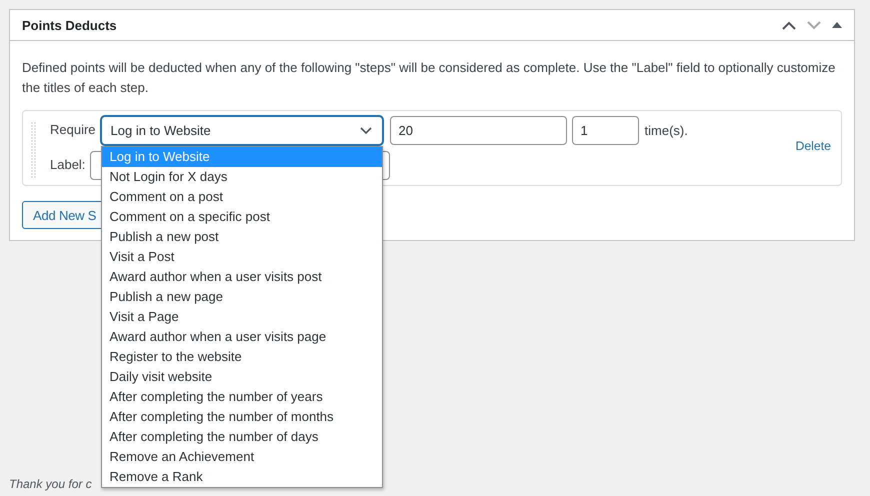 The height and width of the screenshot is (496, 870). Describe the element at coordinates (242, 237) in the screenshot. I see `dropdown-option: Publish a new post` at that location.